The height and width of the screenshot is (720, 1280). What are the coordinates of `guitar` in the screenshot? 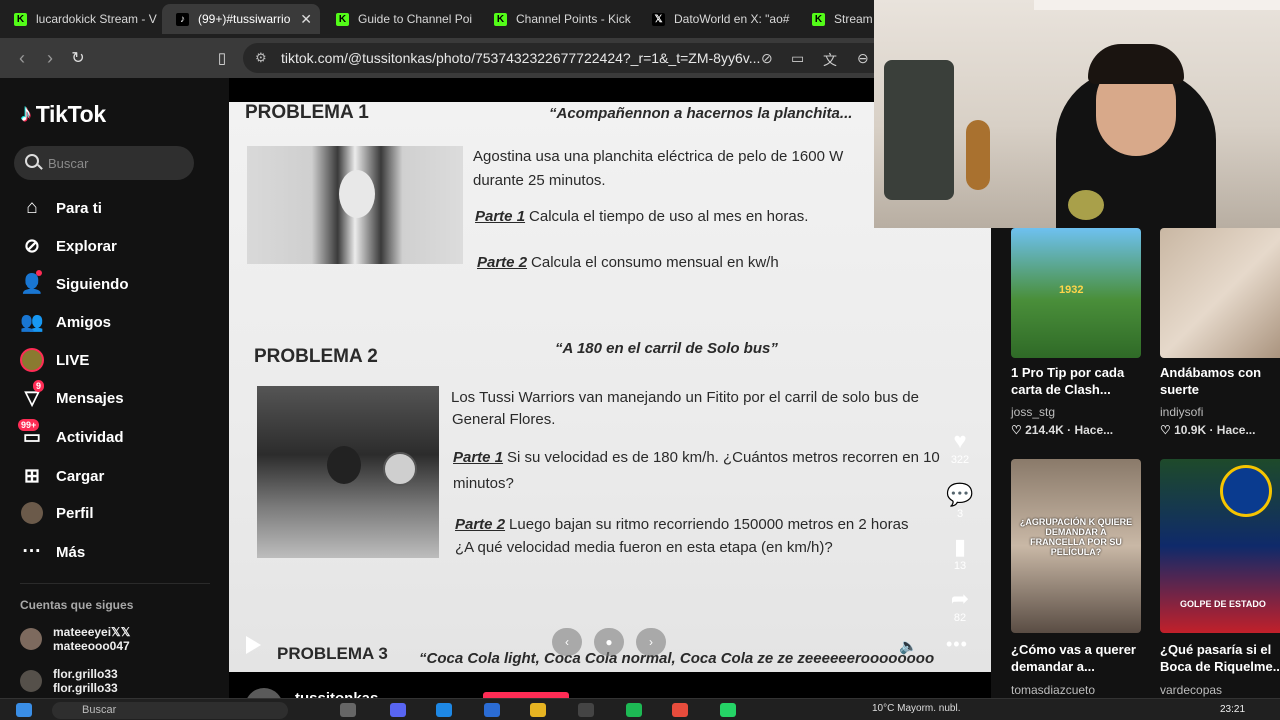 It's located at (978, 155).